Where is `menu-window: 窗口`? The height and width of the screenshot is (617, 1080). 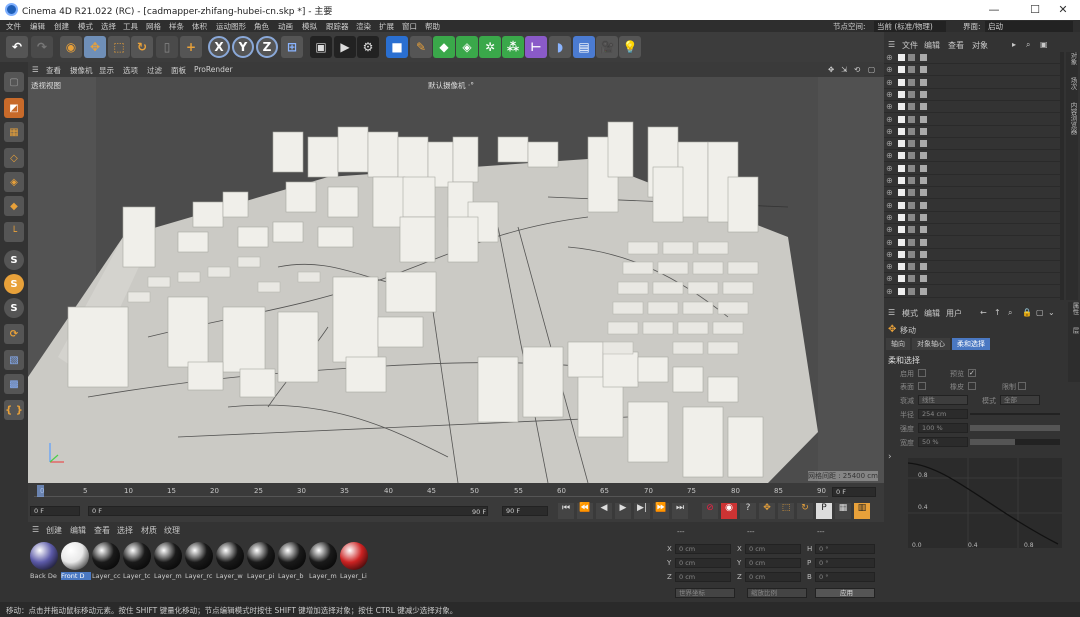 menu-window: 窗口 is located at coordinates (409, 26).